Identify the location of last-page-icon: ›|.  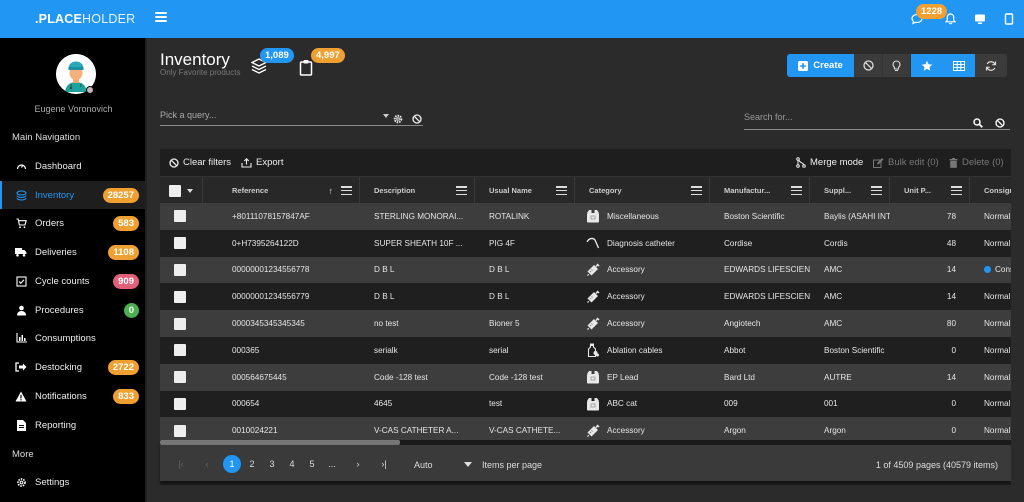
(384, 464).